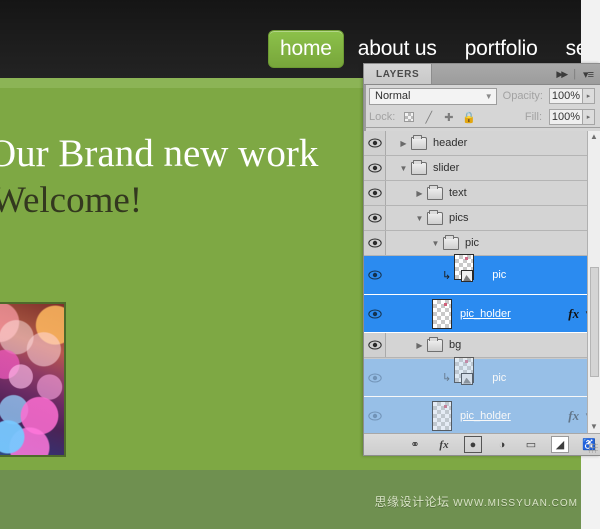 Image resolution: width=600 pixels, height=529 pixels. What do you see at coordinates (560, 444) in the screenshot?
I see `new-layer-icon: ◢` at bounding box center [560, 444].